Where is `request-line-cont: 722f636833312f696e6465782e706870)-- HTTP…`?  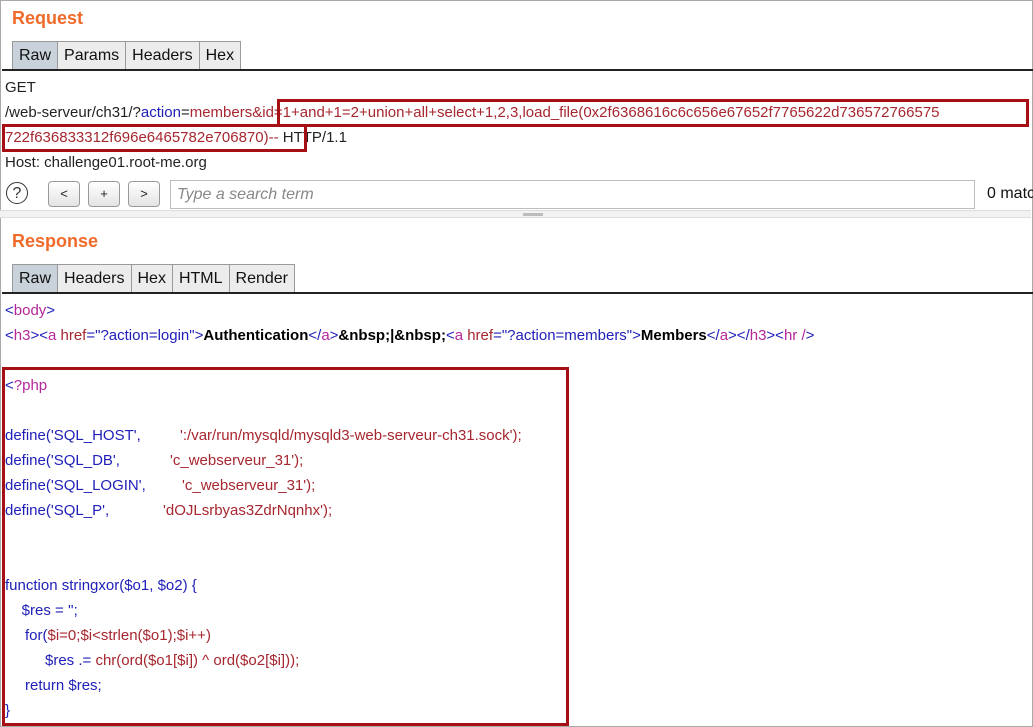 request-line-cont: 722f636833312f696e6465782e706870)-- HTTP… is located at coordinates (176, 137).